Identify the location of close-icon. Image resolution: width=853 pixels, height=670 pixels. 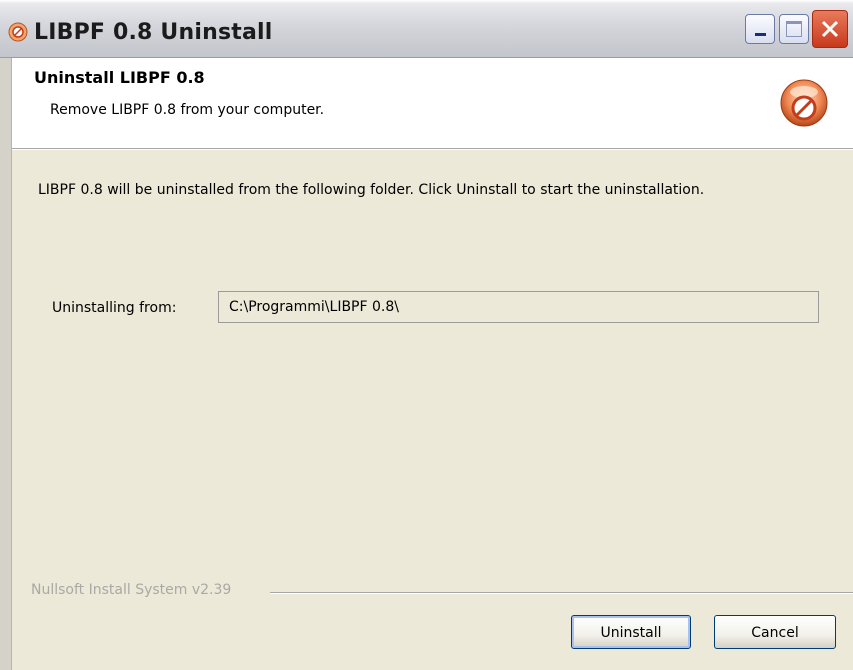
(830, 29).